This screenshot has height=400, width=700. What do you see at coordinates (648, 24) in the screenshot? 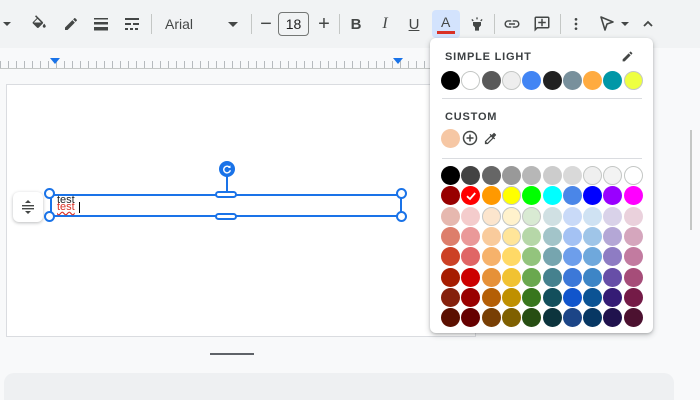
I see `chevron-up-icon` at bounding box center [648, 24].